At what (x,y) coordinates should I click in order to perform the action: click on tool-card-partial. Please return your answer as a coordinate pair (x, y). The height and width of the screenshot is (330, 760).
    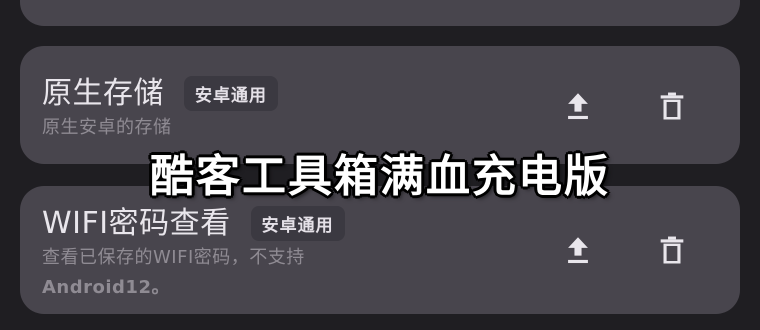
    Looking at the image, I should click on (380, 13).